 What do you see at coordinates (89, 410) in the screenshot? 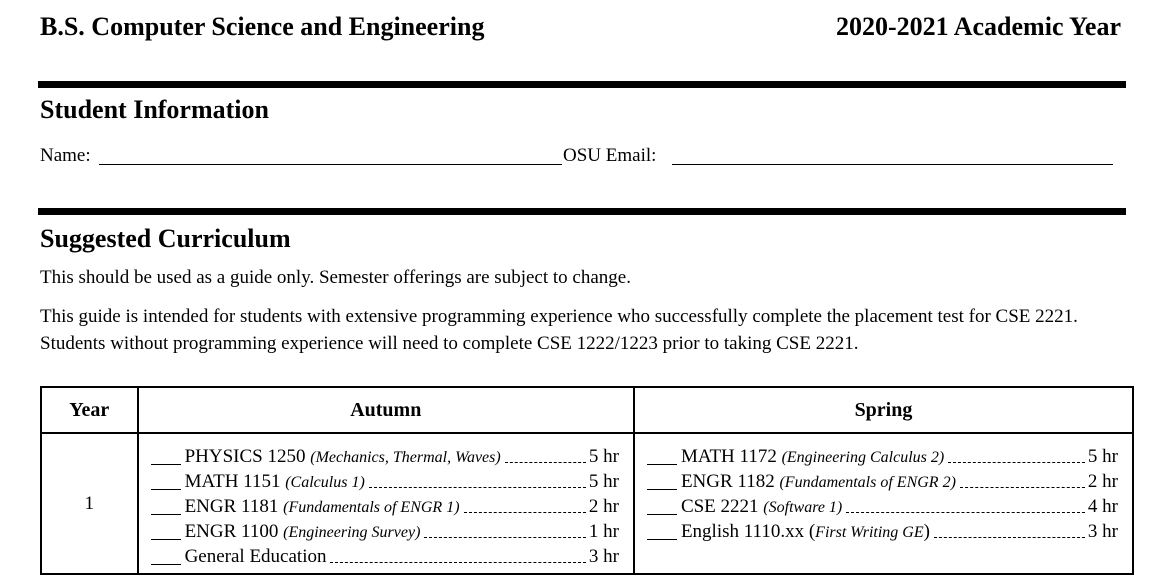
I see `year-header: Year` at bounding box center [89, 410].